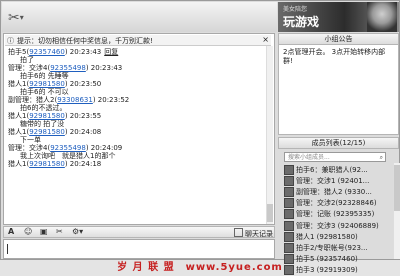 Image resolution: width=400 pixels, height=276 pixels. I want to click on member-name: 管理：交涉2(92328846), so click(336, 203).